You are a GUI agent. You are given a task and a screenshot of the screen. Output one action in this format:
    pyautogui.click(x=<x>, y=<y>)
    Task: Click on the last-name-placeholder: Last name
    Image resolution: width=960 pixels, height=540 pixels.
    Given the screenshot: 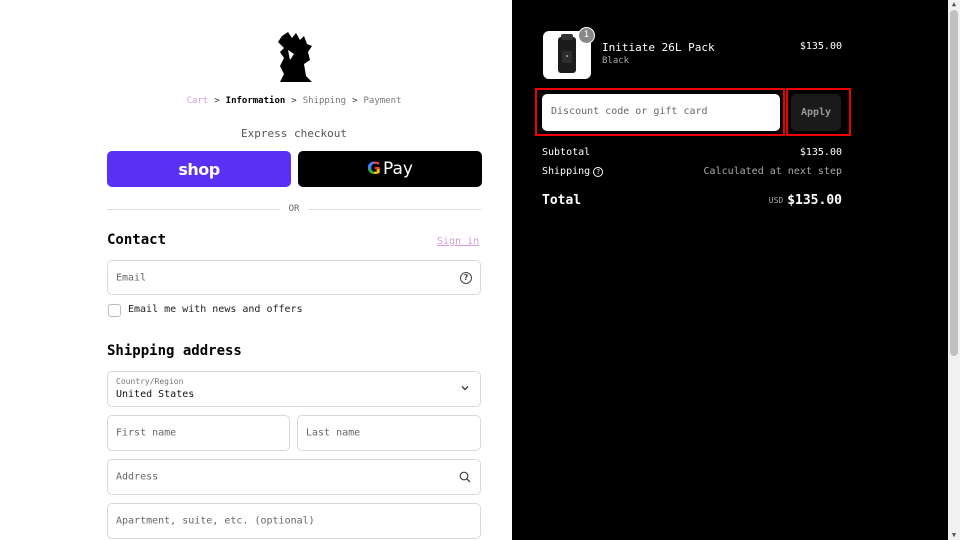 What is the action you would take?
    pyautogui.click(x=333, y=433)
    